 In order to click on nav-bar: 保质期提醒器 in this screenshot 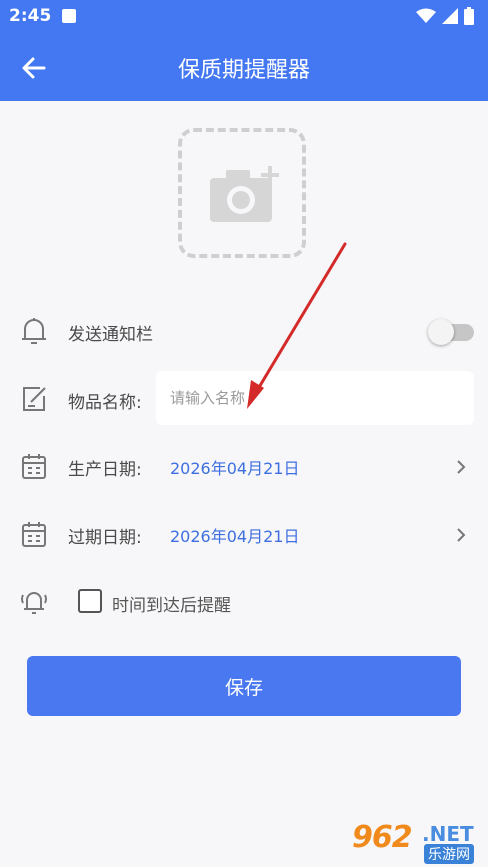, I will do `click(244, 67)`.